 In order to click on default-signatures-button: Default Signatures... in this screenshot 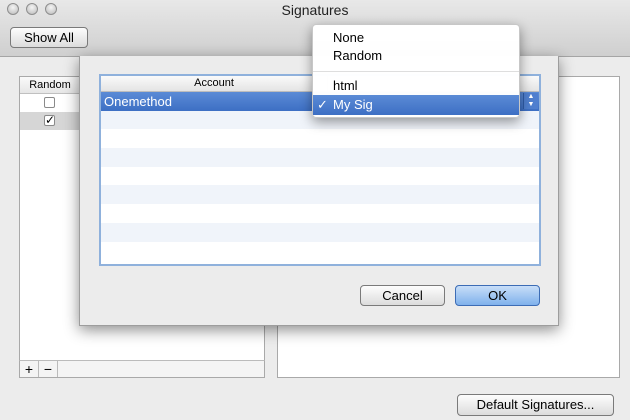, I will do `click(535, 405)`.